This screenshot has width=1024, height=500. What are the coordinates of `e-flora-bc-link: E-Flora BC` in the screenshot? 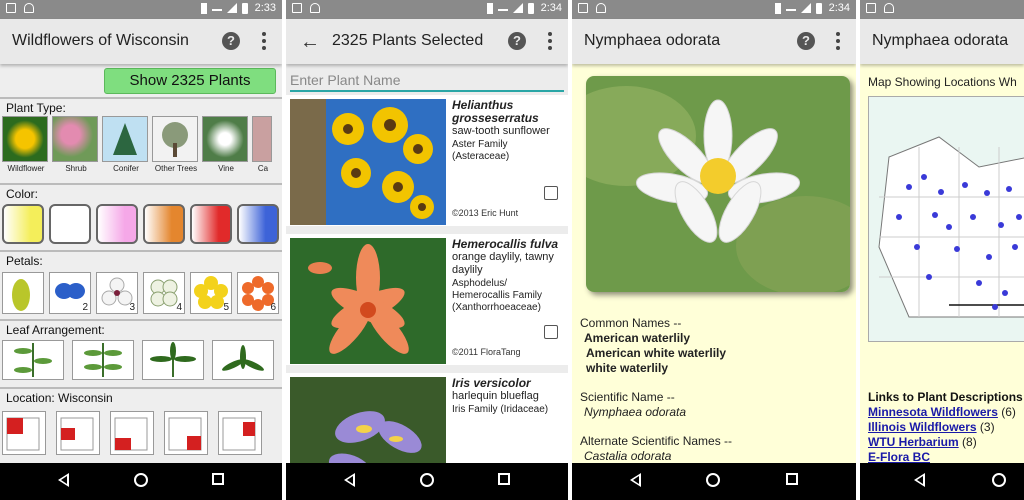 It's located at (899, 457).